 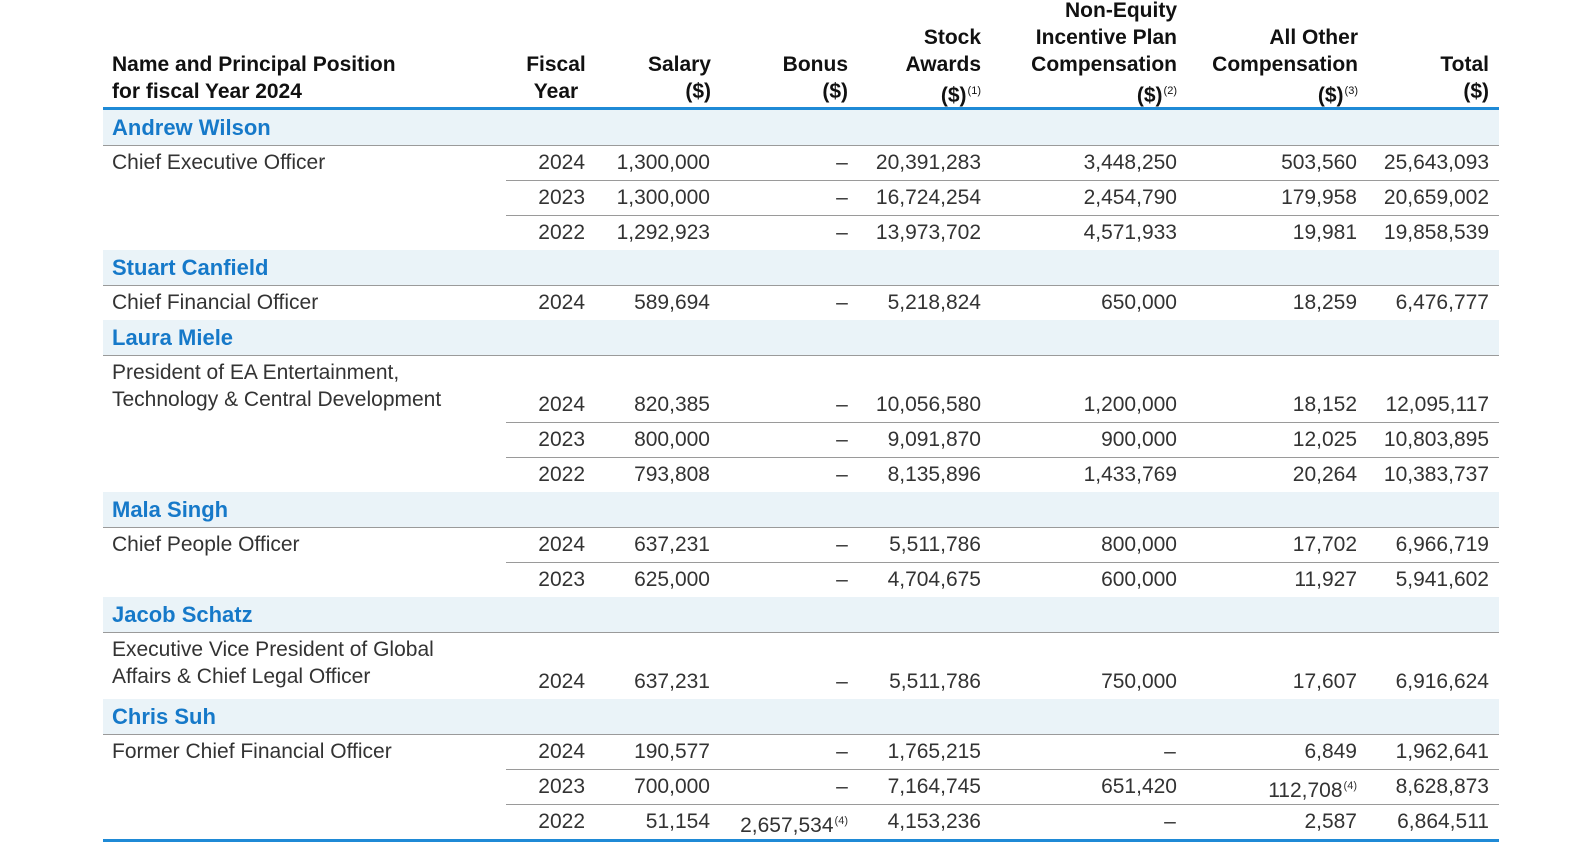 What do you see at coordinates (164, 716) in the screenshot?
I see `executive-name: Chris Suh` at bounding box center [164, 716].